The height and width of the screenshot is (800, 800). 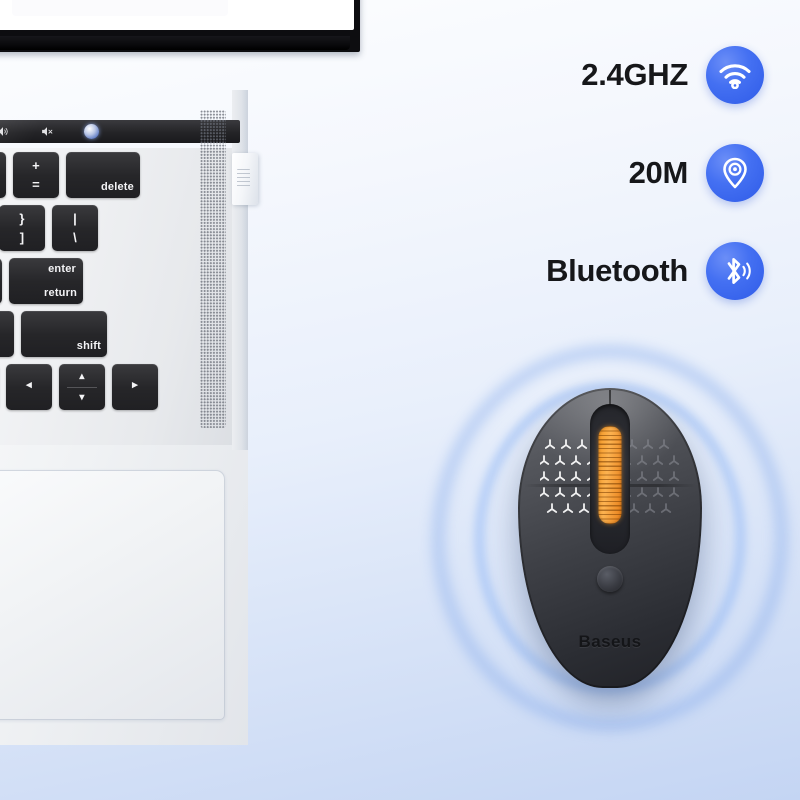 I want to click on keyboard-row: < , > . ? / shift, so click(x=95, y=334).